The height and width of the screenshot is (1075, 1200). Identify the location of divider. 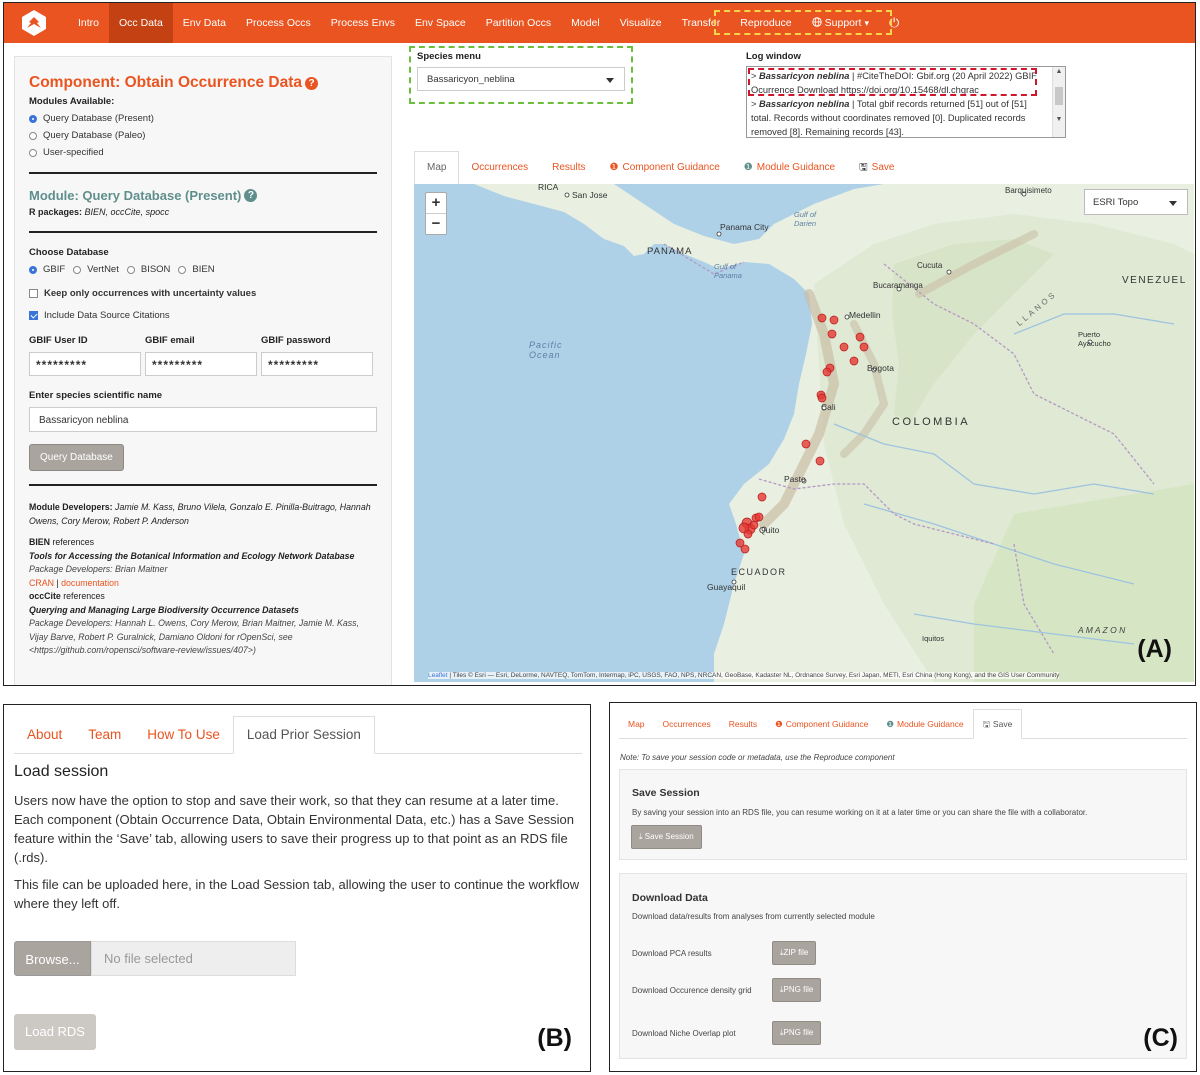
(203, 485).